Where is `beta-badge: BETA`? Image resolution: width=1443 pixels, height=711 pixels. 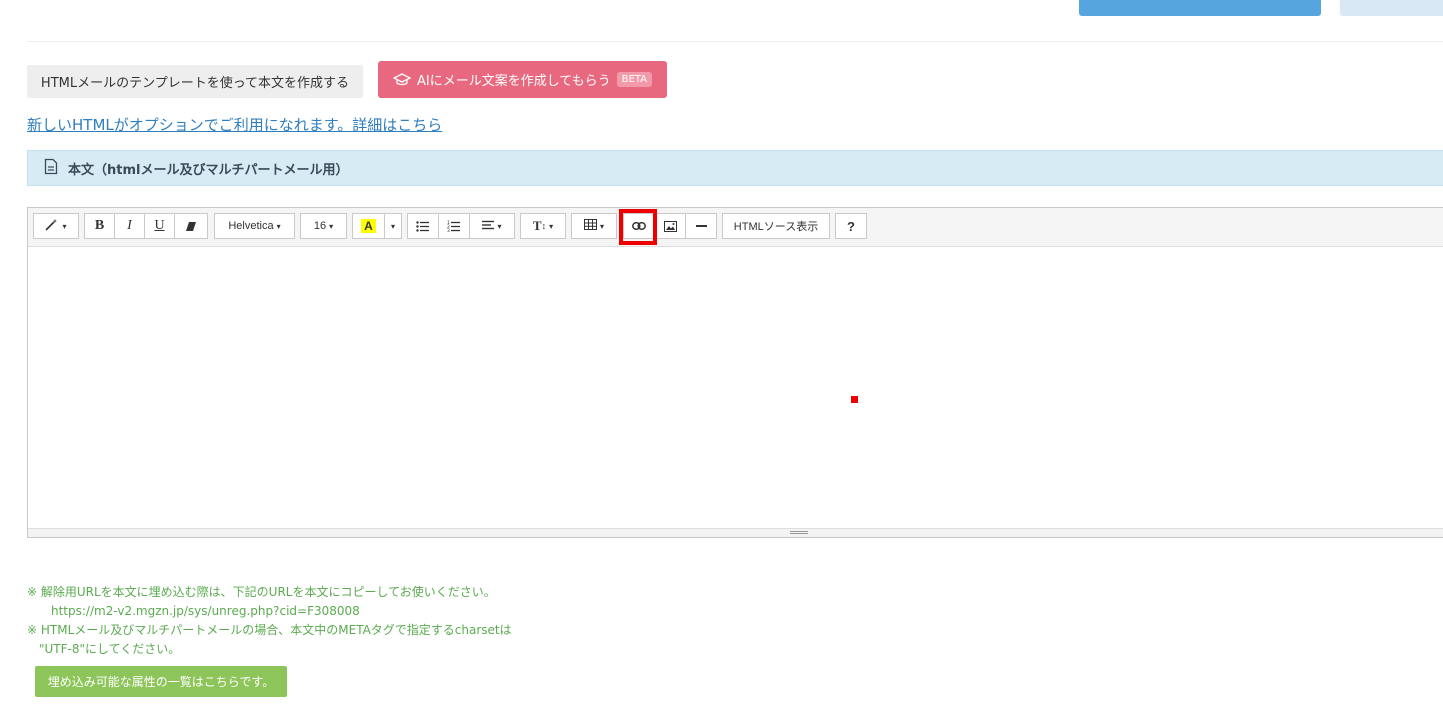 beta-badge: BETA is located at coordinates (634, 79).